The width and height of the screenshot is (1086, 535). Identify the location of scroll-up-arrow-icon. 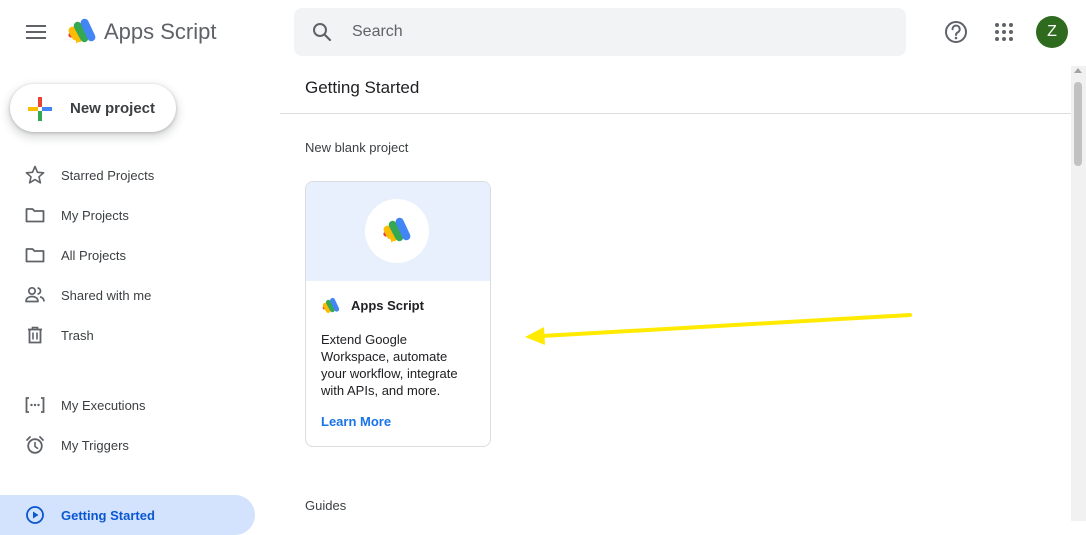
(1078, 70).